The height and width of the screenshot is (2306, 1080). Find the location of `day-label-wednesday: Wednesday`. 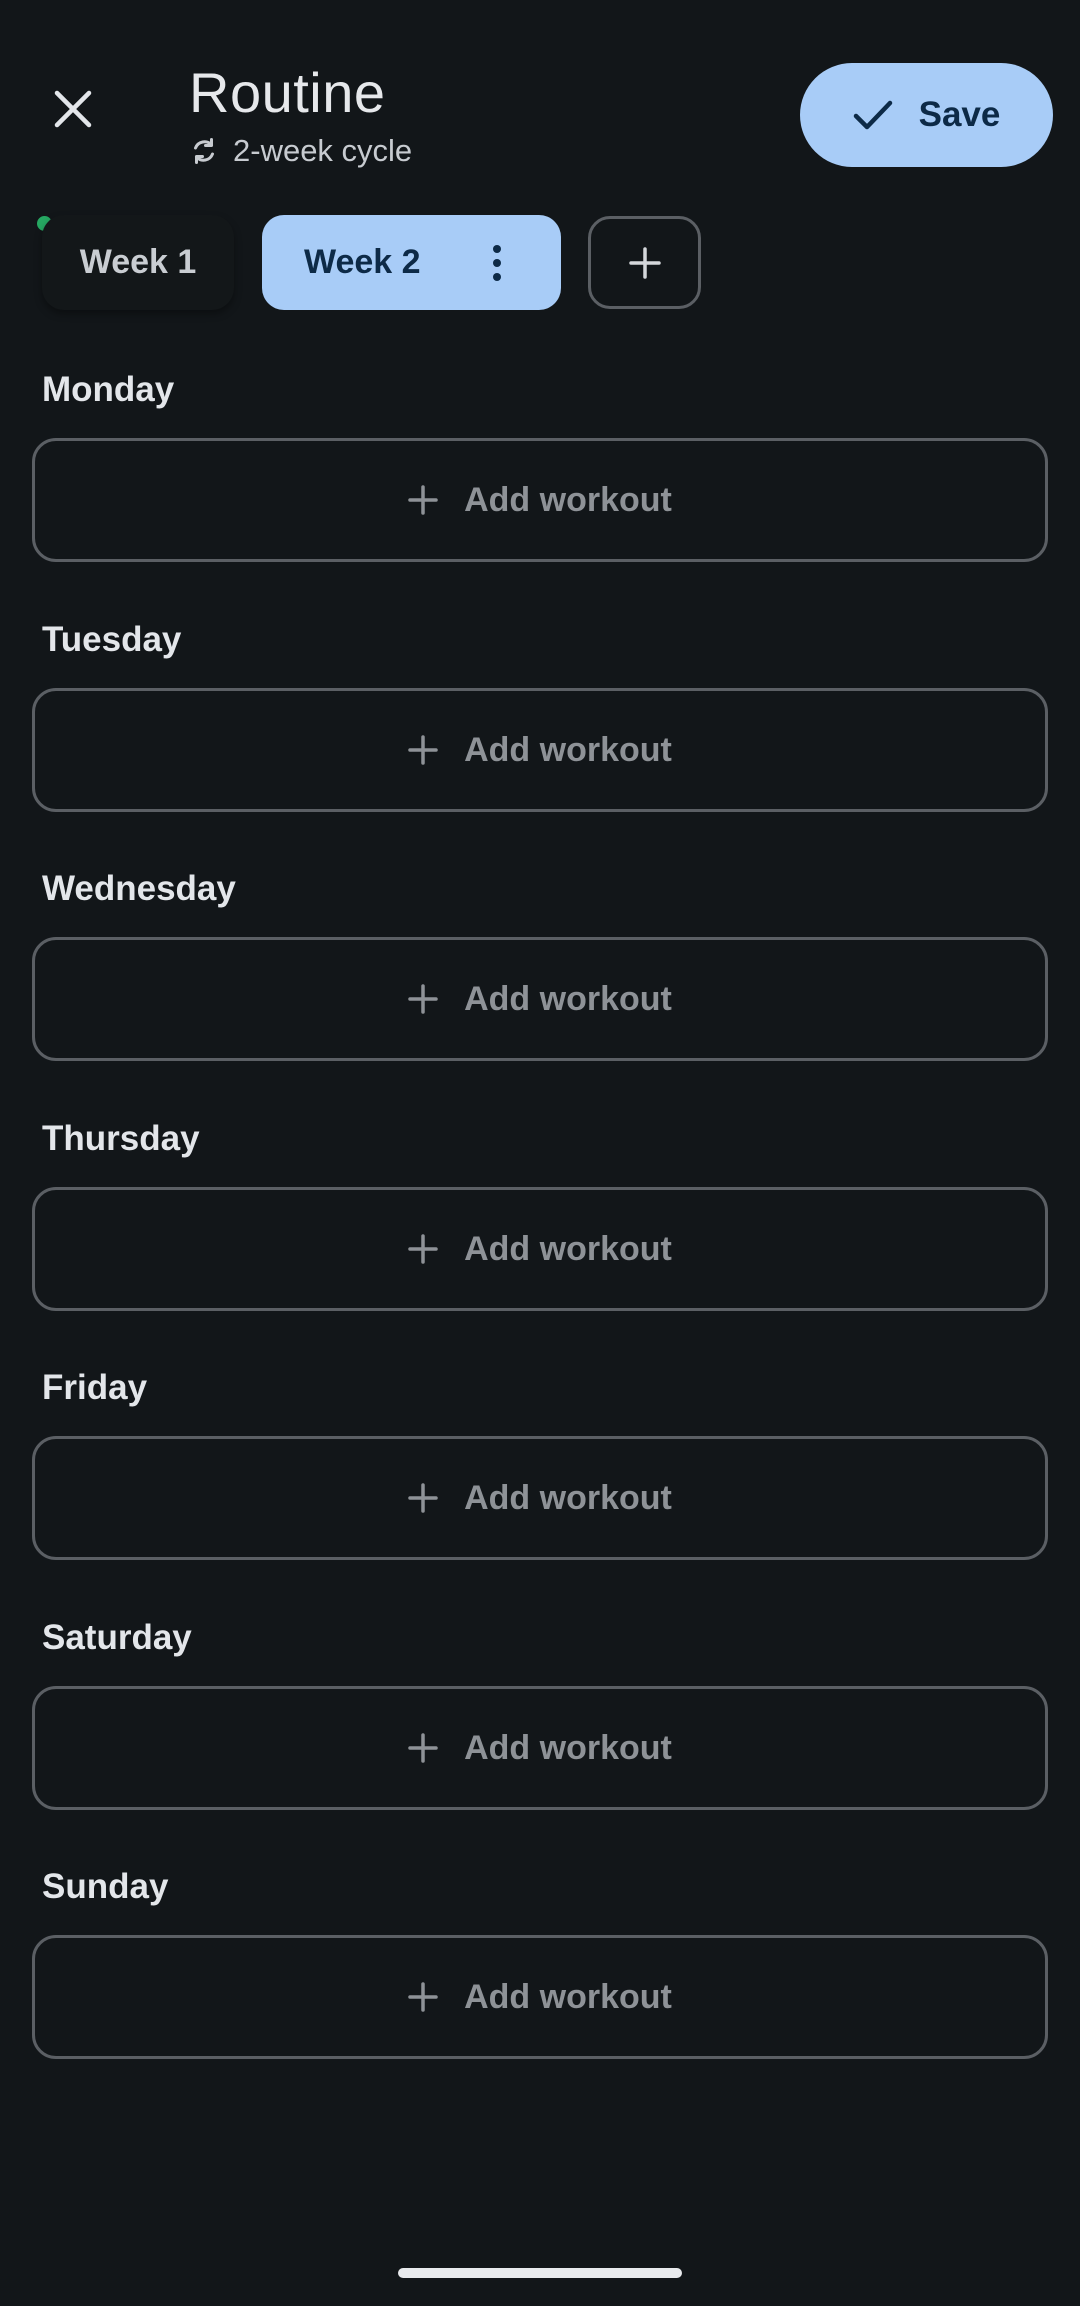

day-label-wednesday: Wednesday is located at coordinates (139, 888).